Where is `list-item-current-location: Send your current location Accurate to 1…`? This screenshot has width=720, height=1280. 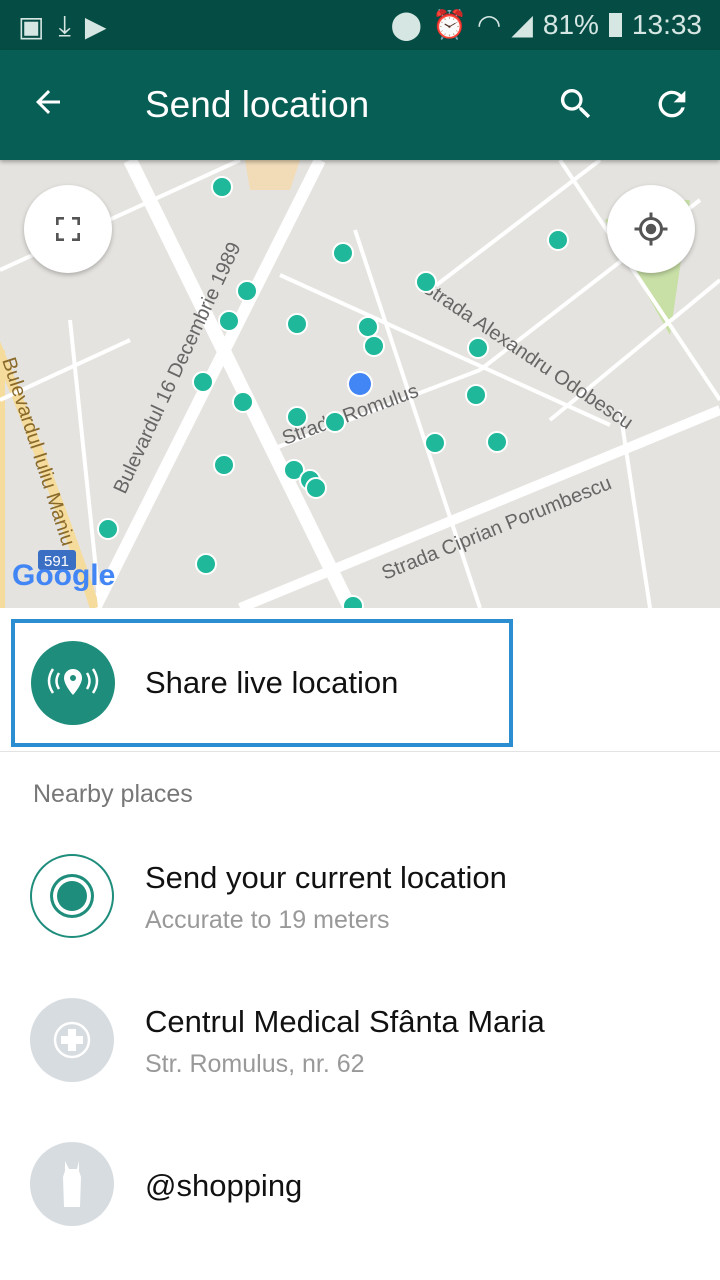 list-item-current-location: Send your current location Accurate to 1… is located at coordinates (360, 896).